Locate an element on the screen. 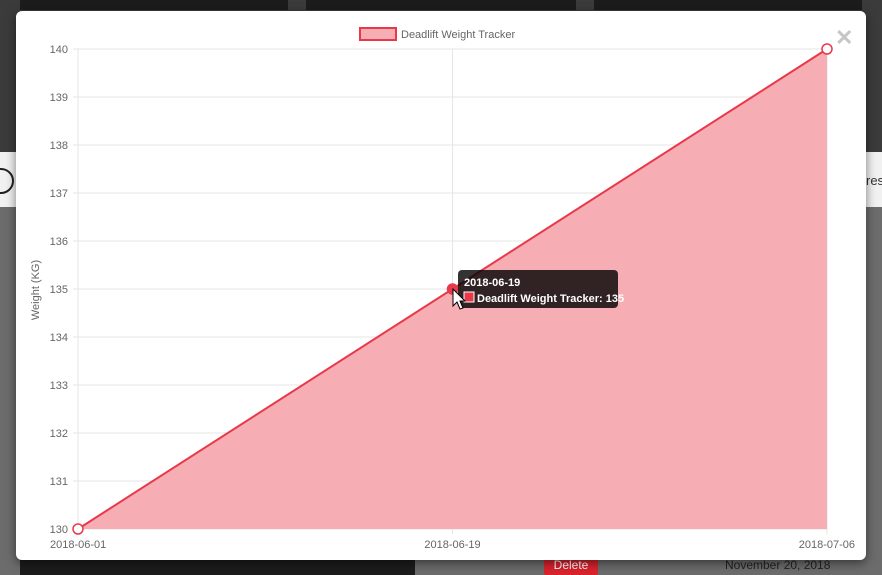 The height and width of the screenshot is (575, 882). tooltip-title: 2018-06-19 is located at coordinates (492, 283).